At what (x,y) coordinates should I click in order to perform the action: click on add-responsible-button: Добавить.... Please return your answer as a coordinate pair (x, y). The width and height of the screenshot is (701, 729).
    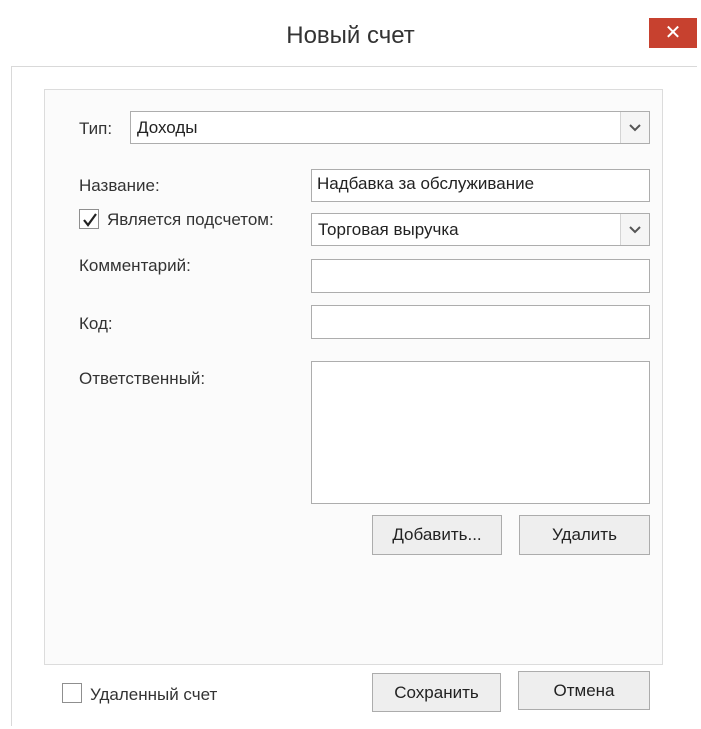
    Looking at the image, I should click on (437, 535).